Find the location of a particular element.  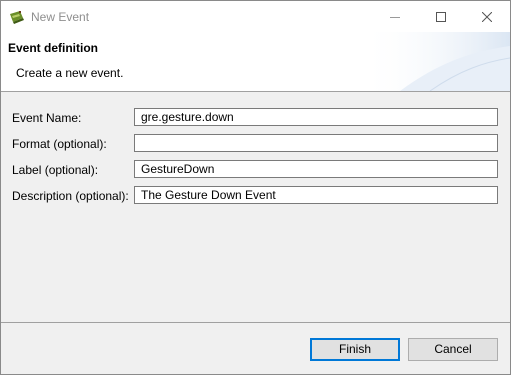

maximize-button is located at coordinates (441, 16).